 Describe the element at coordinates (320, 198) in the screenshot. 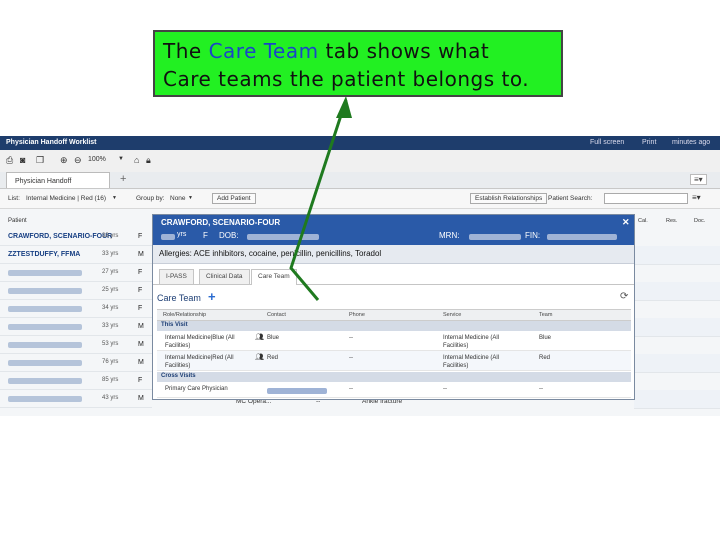

I see `callout-arrow` at that location.